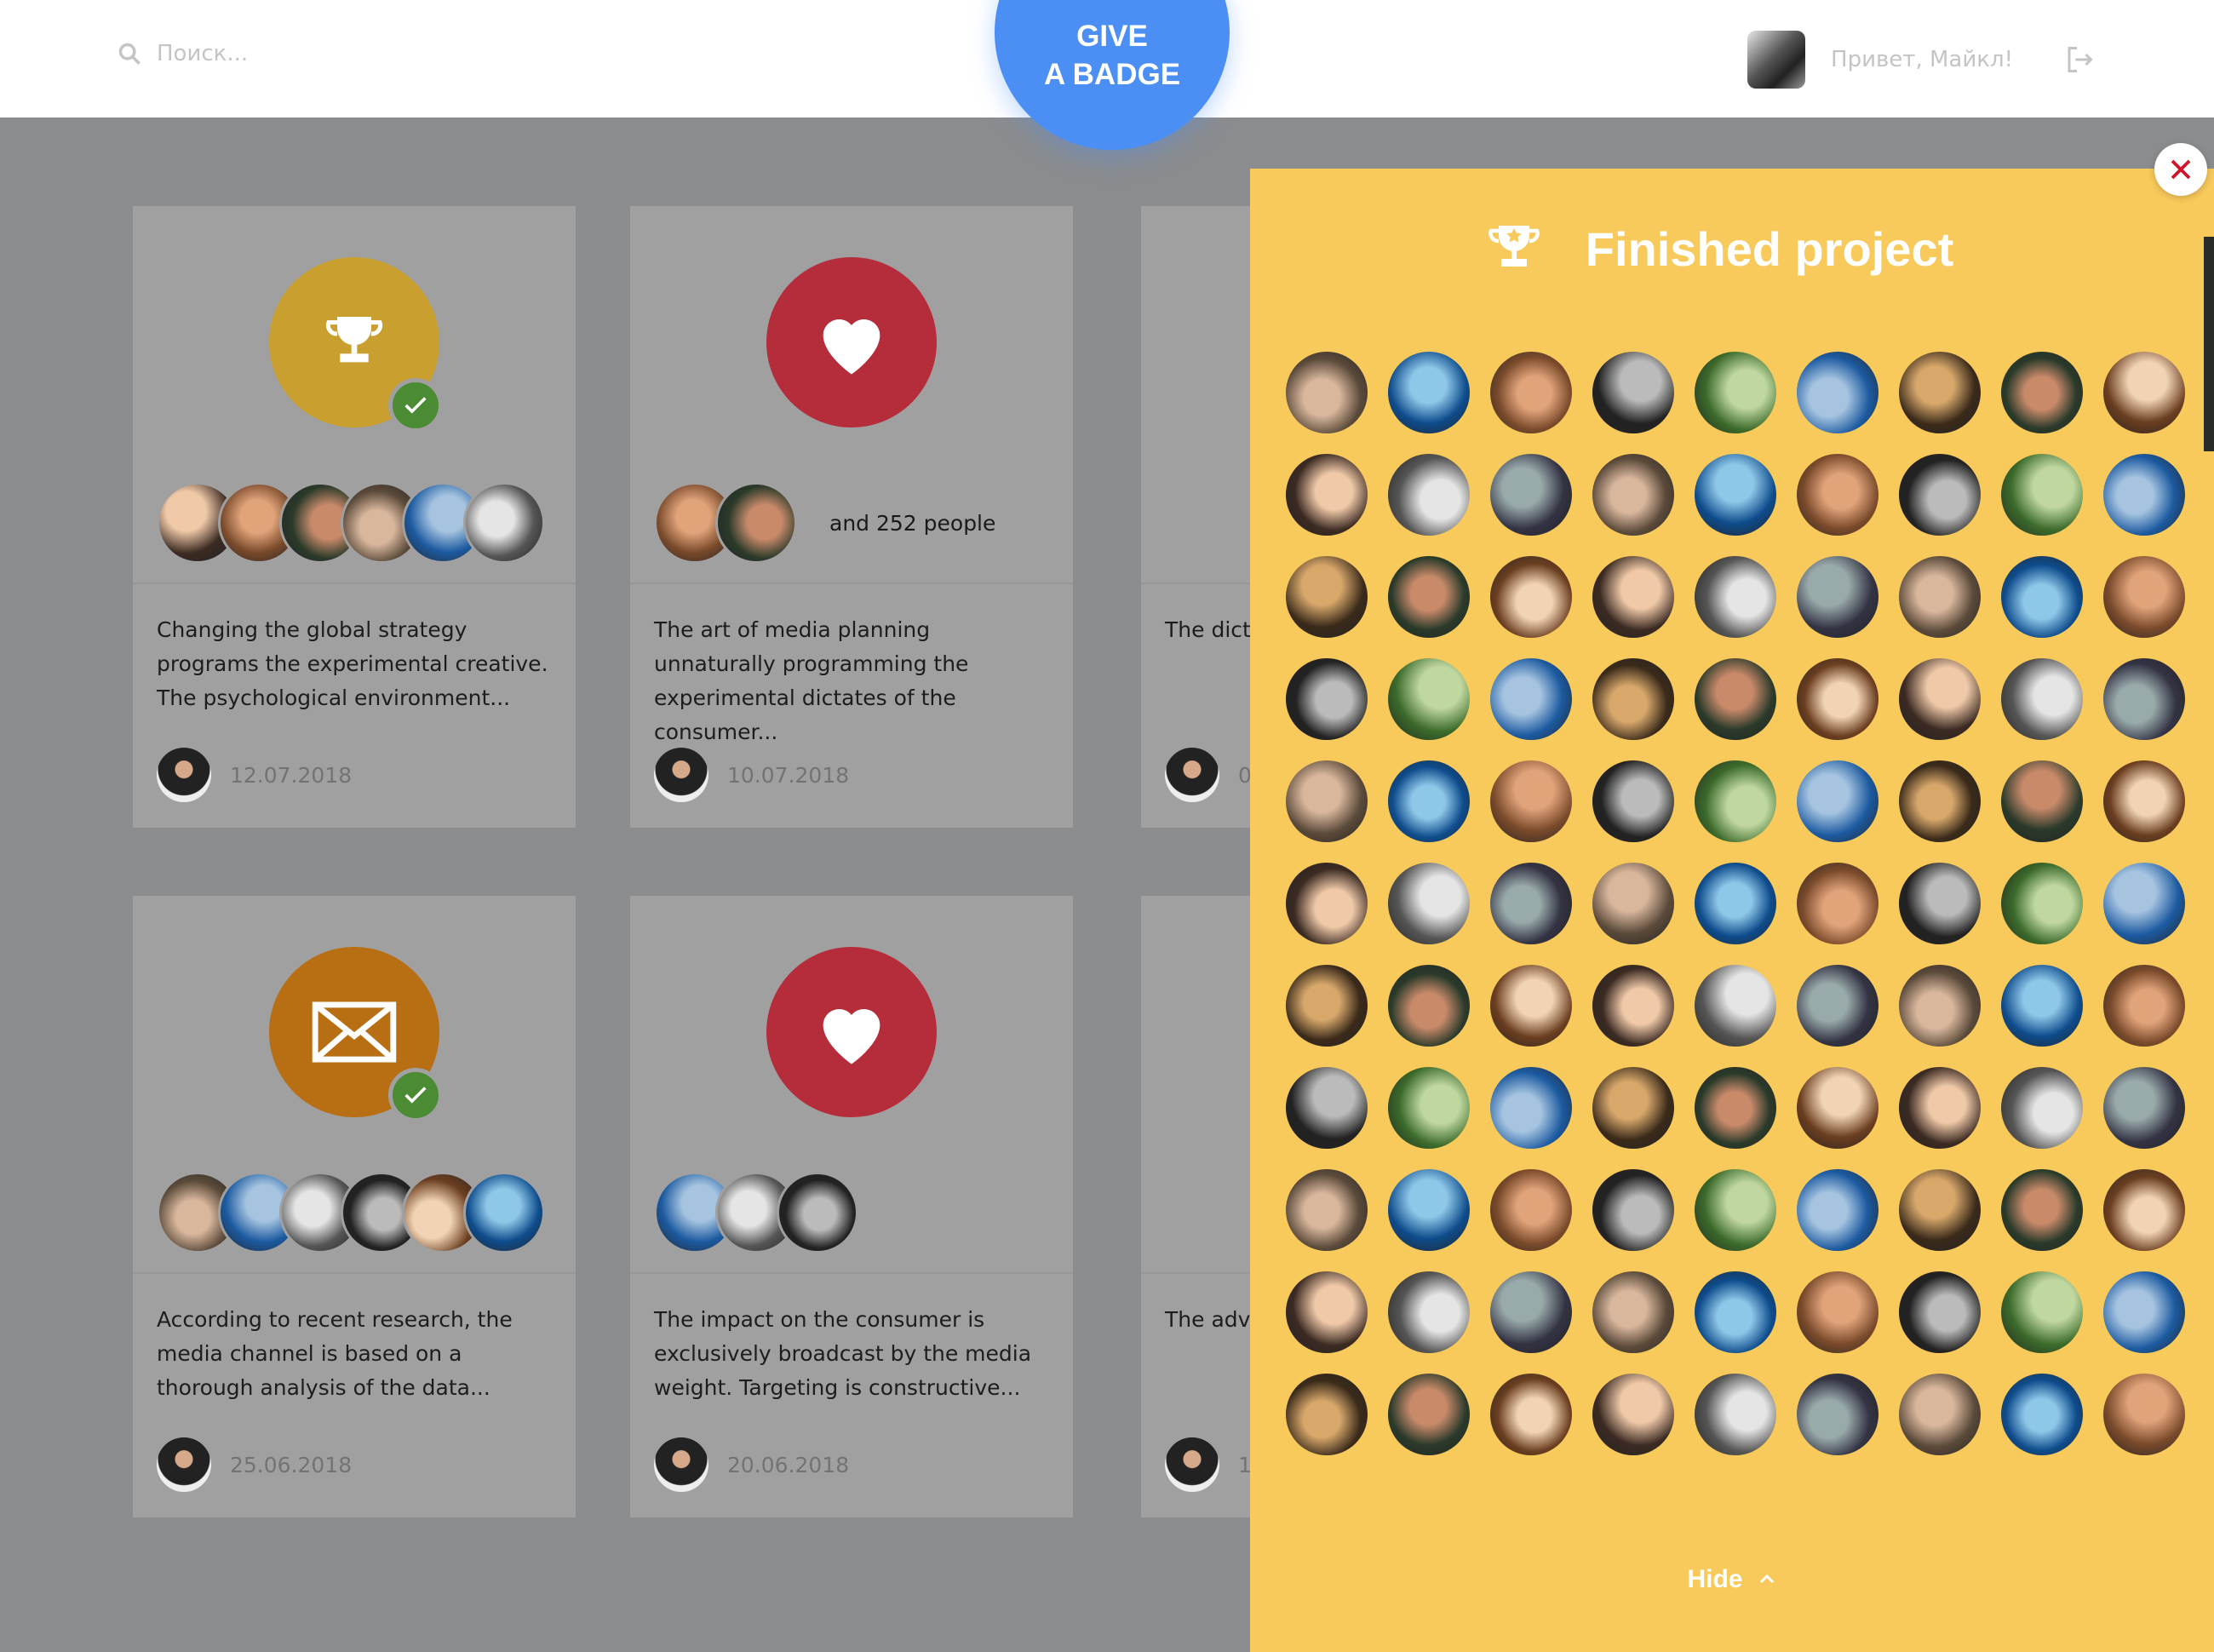  Describe the element at coordinates (2080, 59) in the screenshot. I see `logout-icon` at that location.